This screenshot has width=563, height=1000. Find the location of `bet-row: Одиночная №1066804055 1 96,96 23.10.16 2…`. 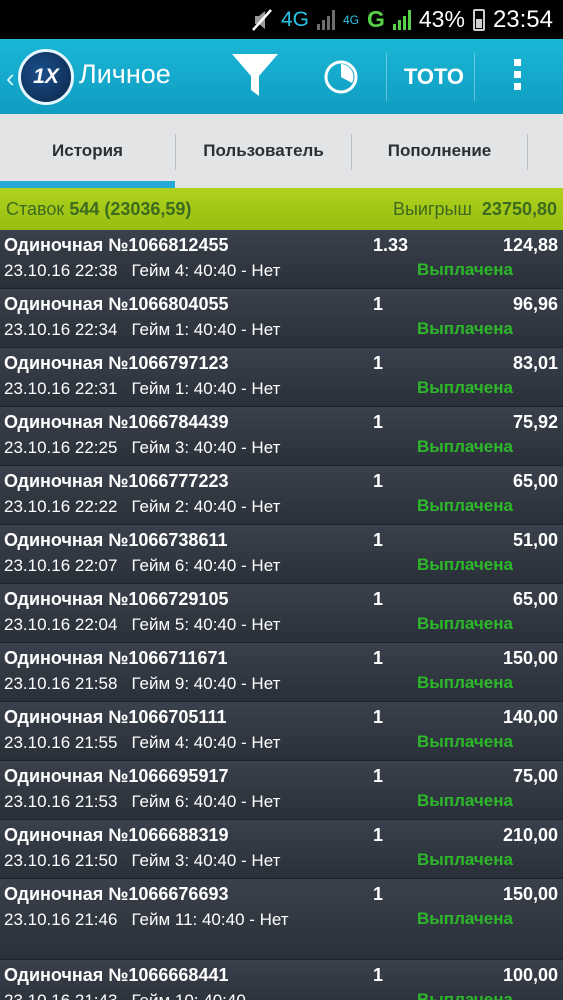

bet-row: Одиночная №1066804055 1 96,96 23.10.16 2… is located at coordinates (281, 318).